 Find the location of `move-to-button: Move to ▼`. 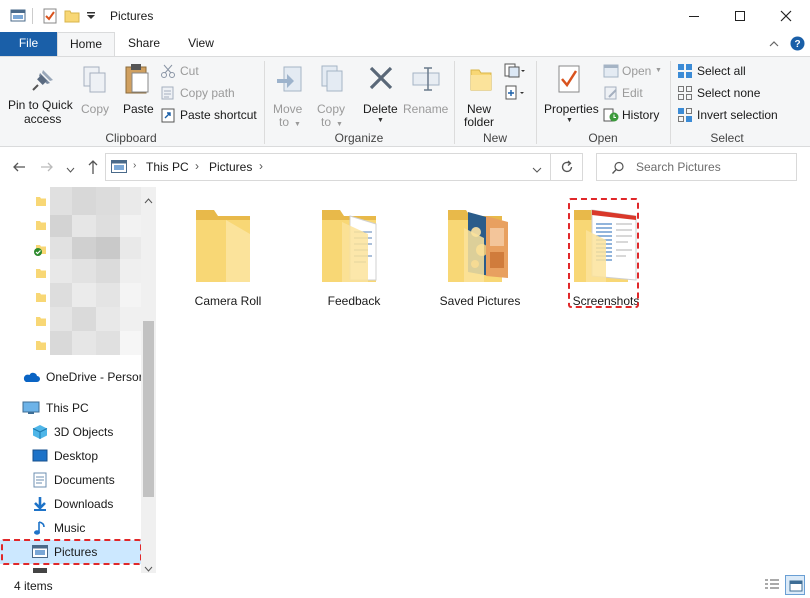

move-to-button: Move to ▼ is located at coordinates (289, 95).